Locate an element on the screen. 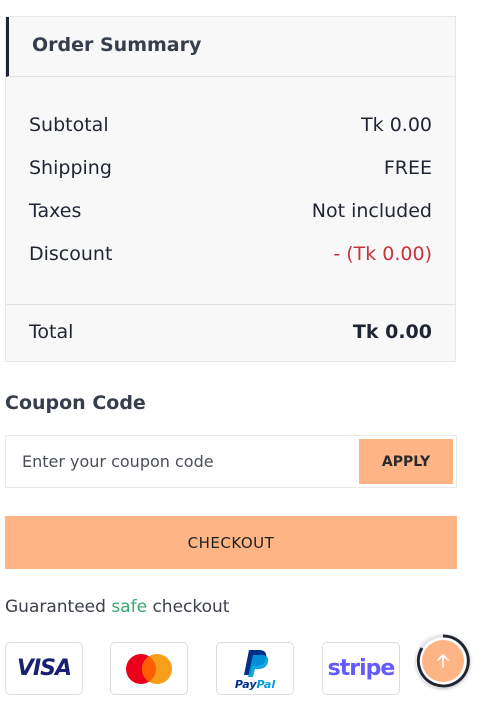 The height and width of the screenshot is (713, 491). discount-label: Discount is located at coordinates (71, 254).